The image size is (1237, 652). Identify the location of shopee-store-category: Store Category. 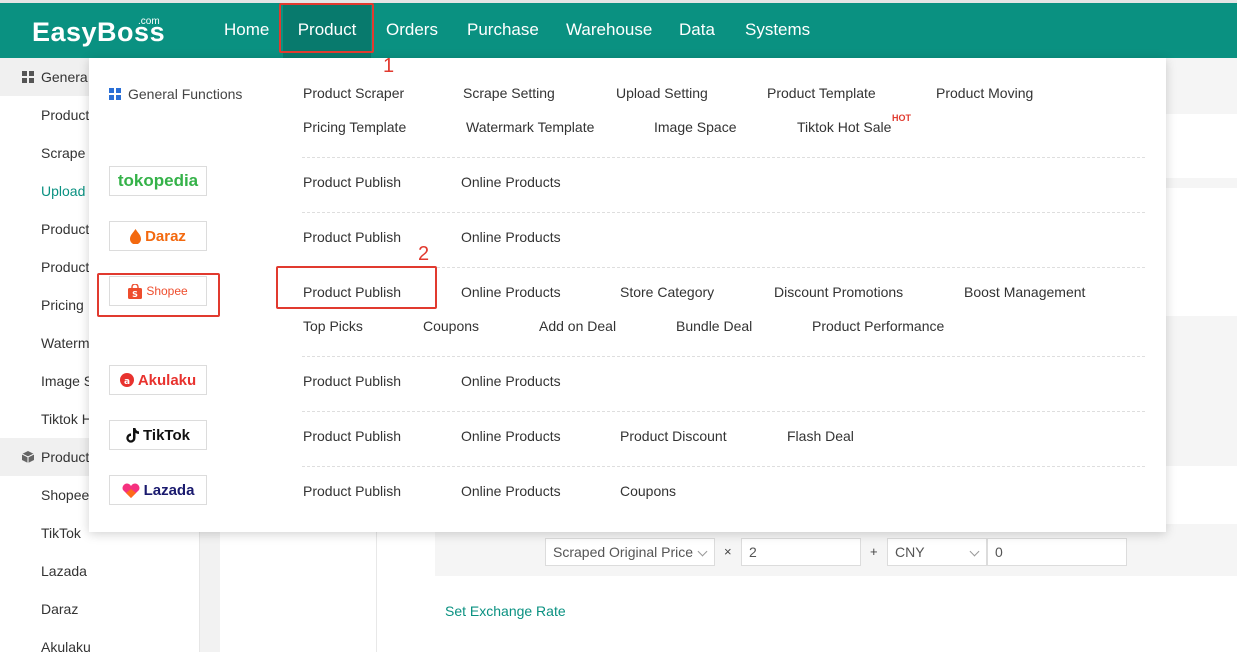
(667, 292).